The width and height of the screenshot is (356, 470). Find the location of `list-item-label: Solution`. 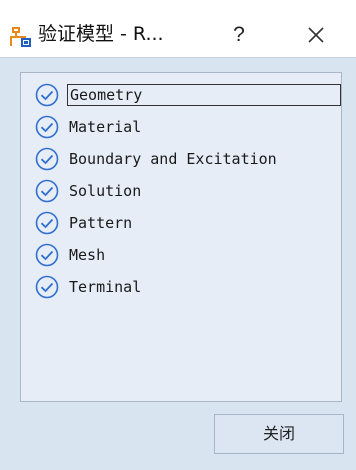

list-item-label: Solution is located at coordinates (105, 191).